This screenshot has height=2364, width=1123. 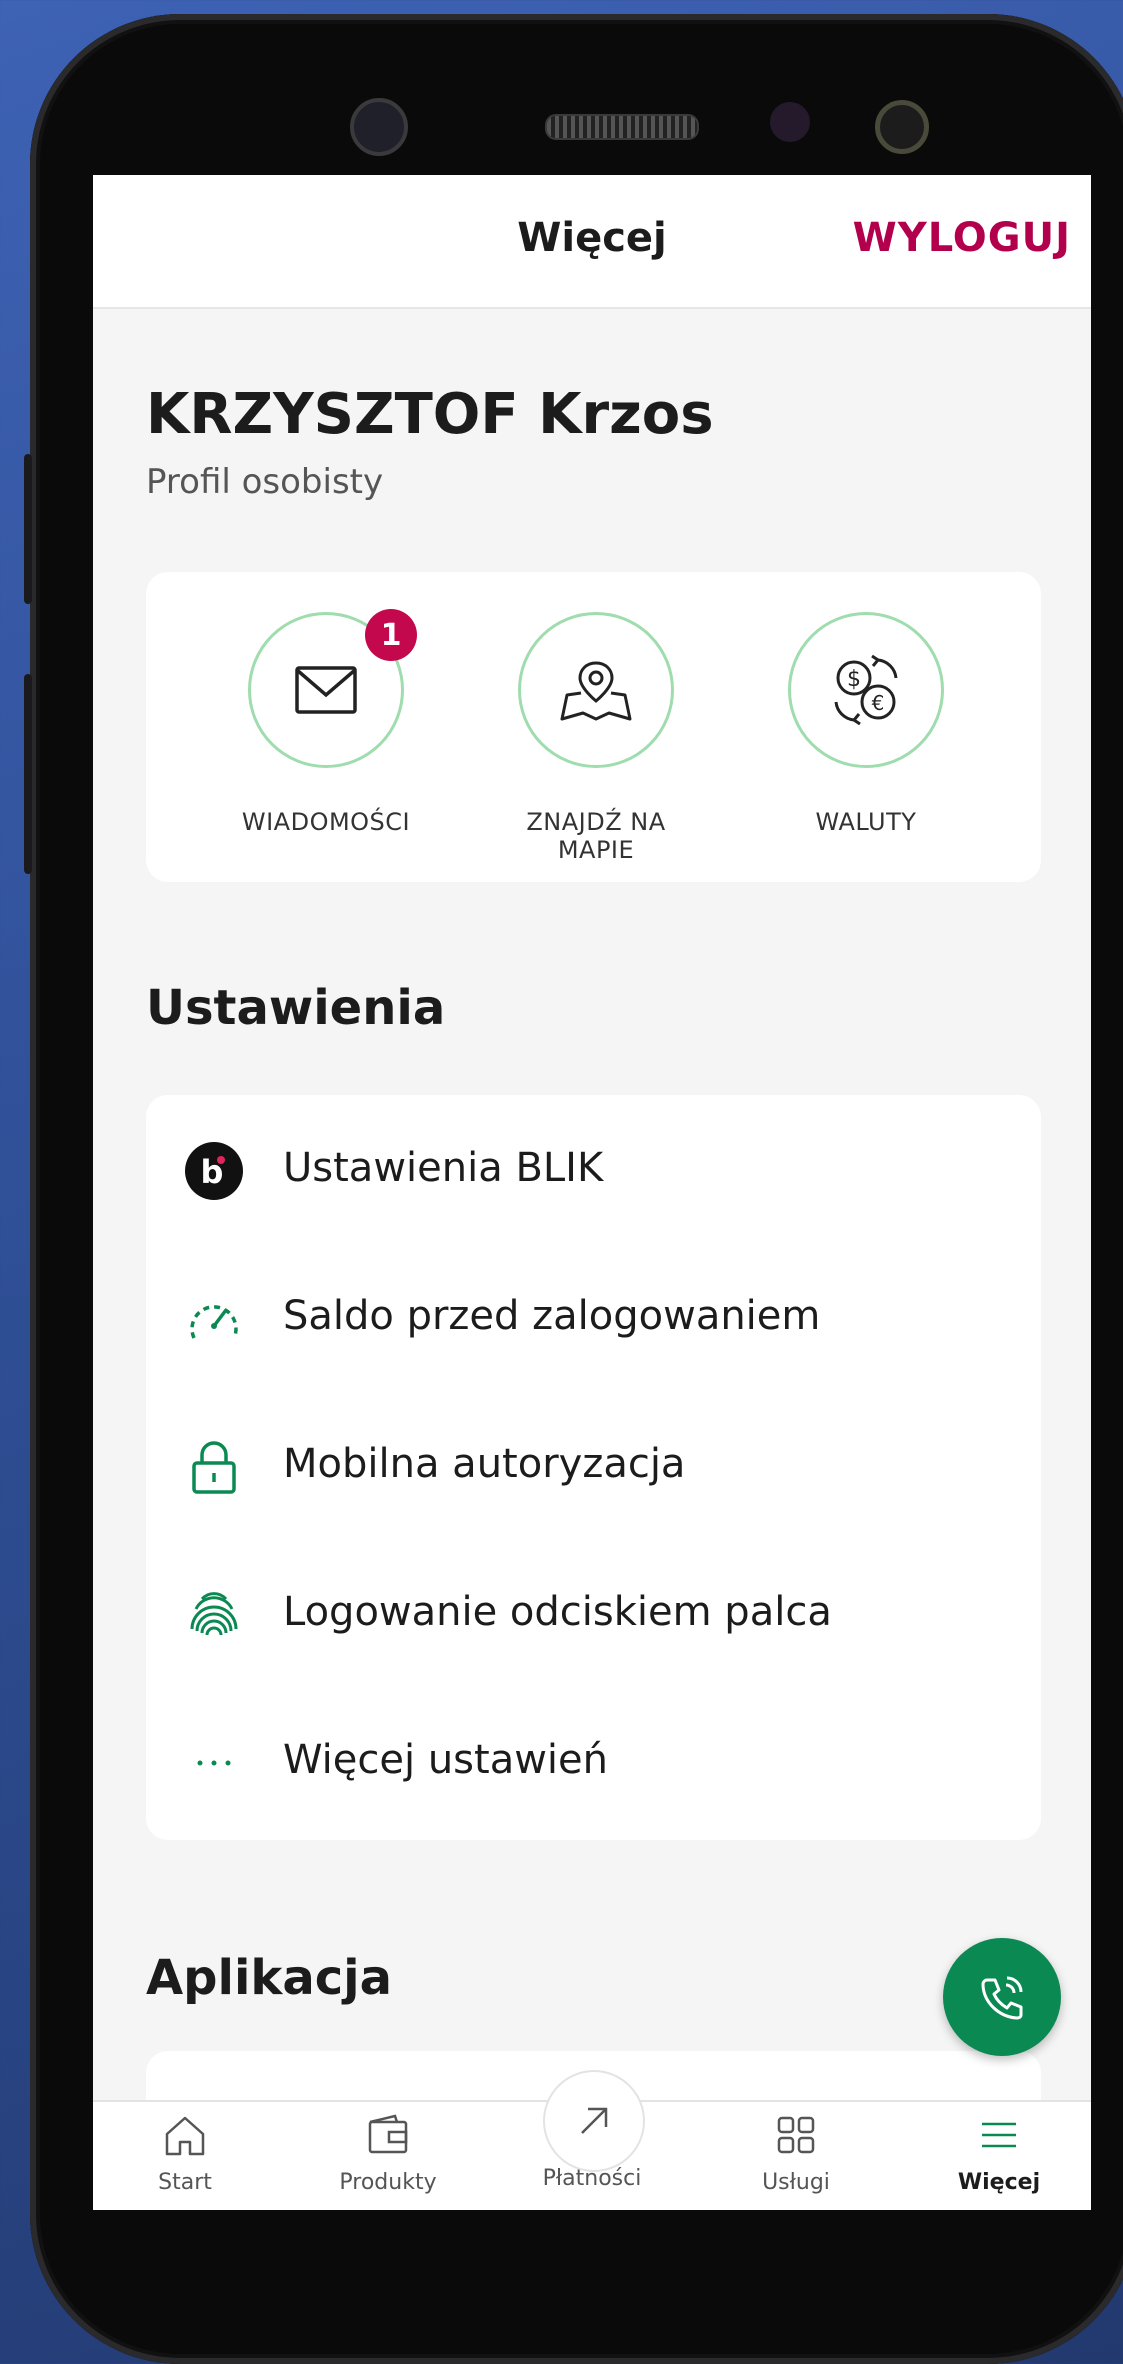 I want to click on profile-type: Profil osobisty, so click(x=265, y=482).